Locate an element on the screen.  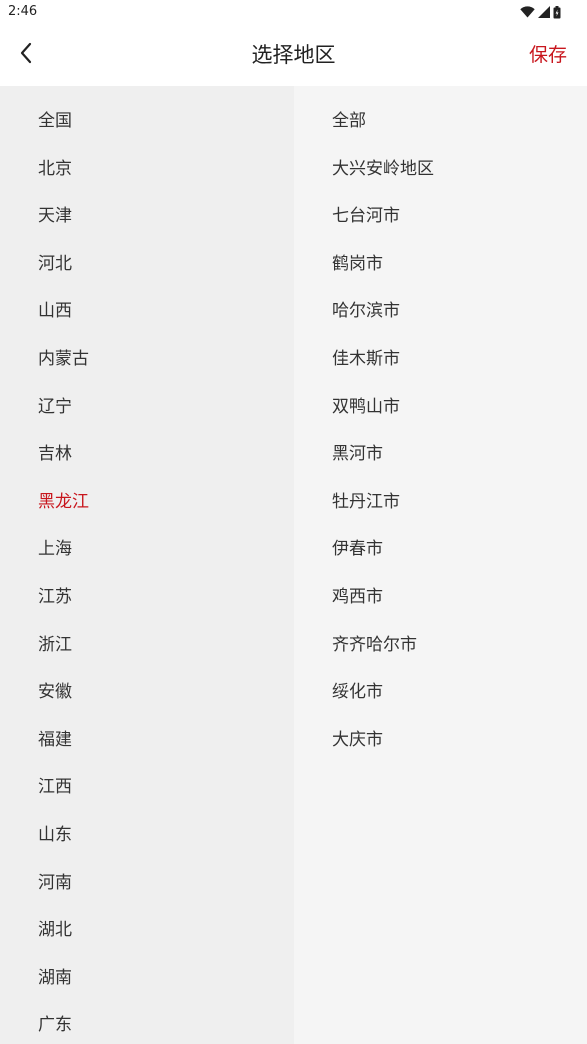
city-item: 黑河市 is located at coordinates (440, 455).